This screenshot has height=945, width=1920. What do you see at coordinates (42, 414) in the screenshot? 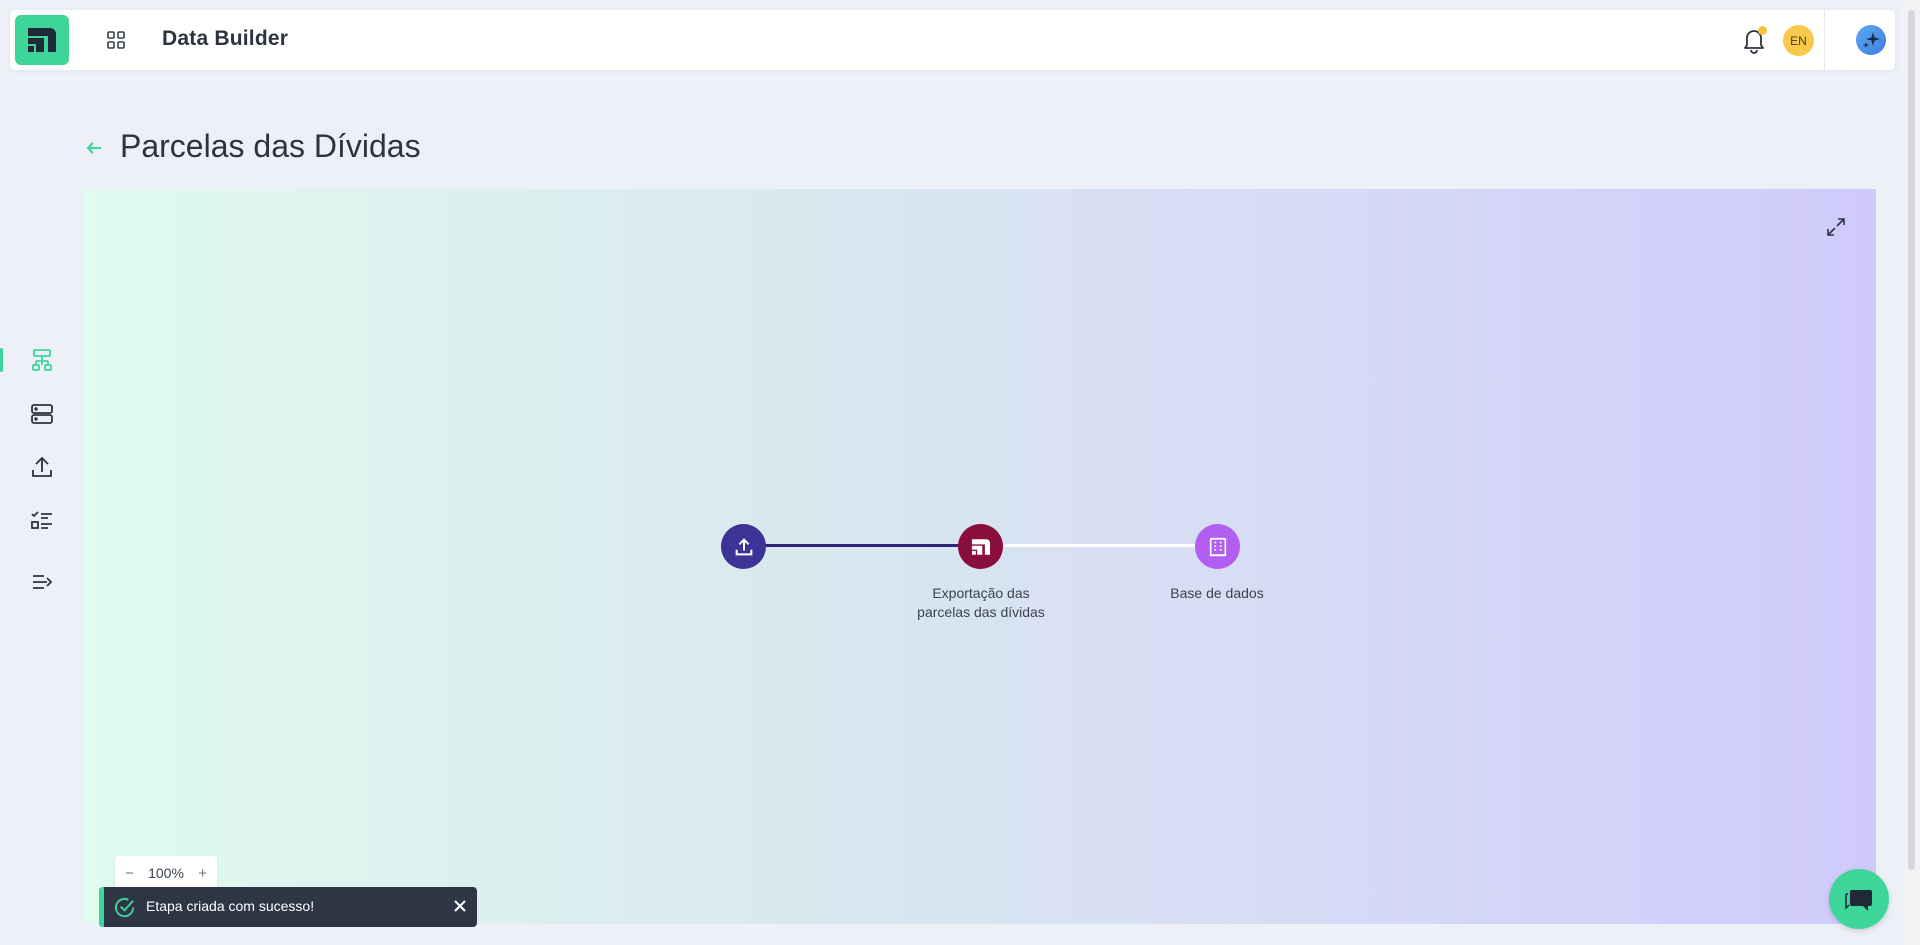
I see `server-icon` at bounding box center [42, 414].